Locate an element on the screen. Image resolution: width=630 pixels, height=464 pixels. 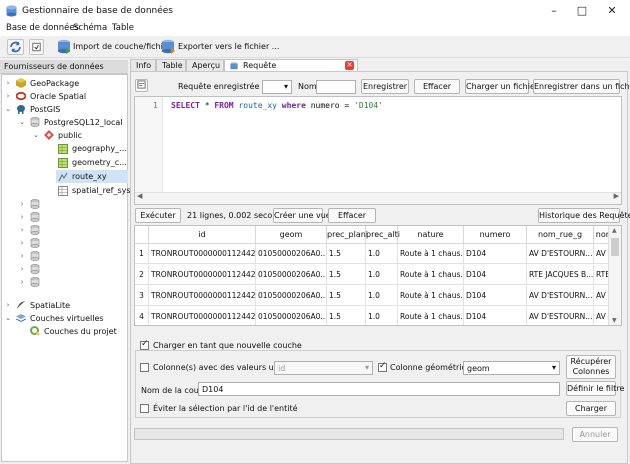
clear-query-button: Effacer is located at coordinates (437, 86).